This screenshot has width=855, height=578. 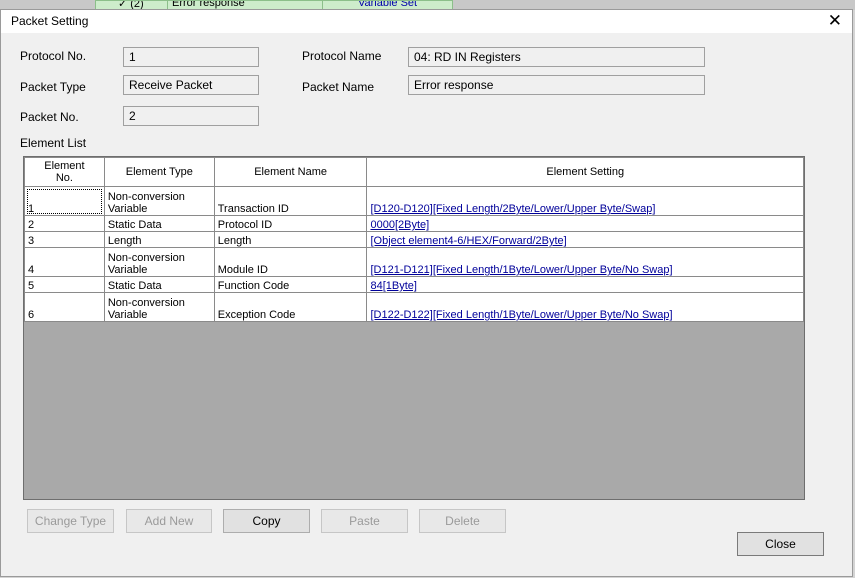 I want to click on element-no-cell: 1, so click(x=64, y=201).